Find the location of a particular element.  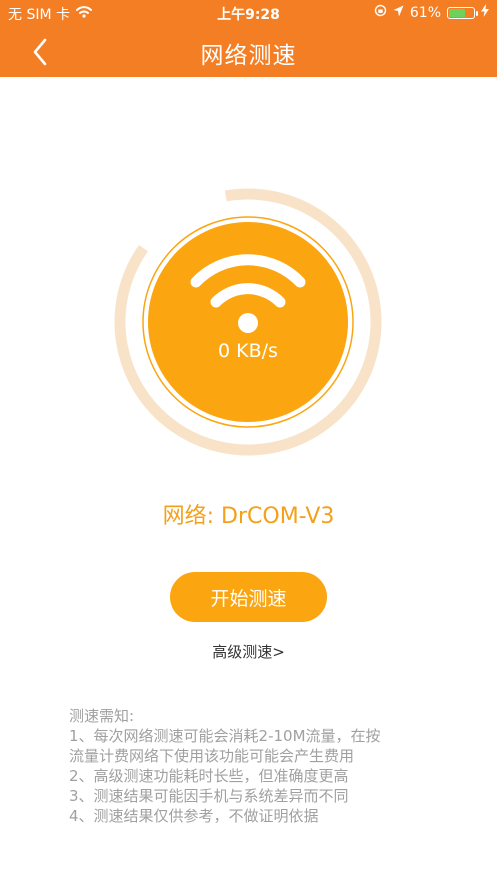

notes-line: 流量计费网络下使用该功能可能会产生费用 is located at coordinates (212, 756).